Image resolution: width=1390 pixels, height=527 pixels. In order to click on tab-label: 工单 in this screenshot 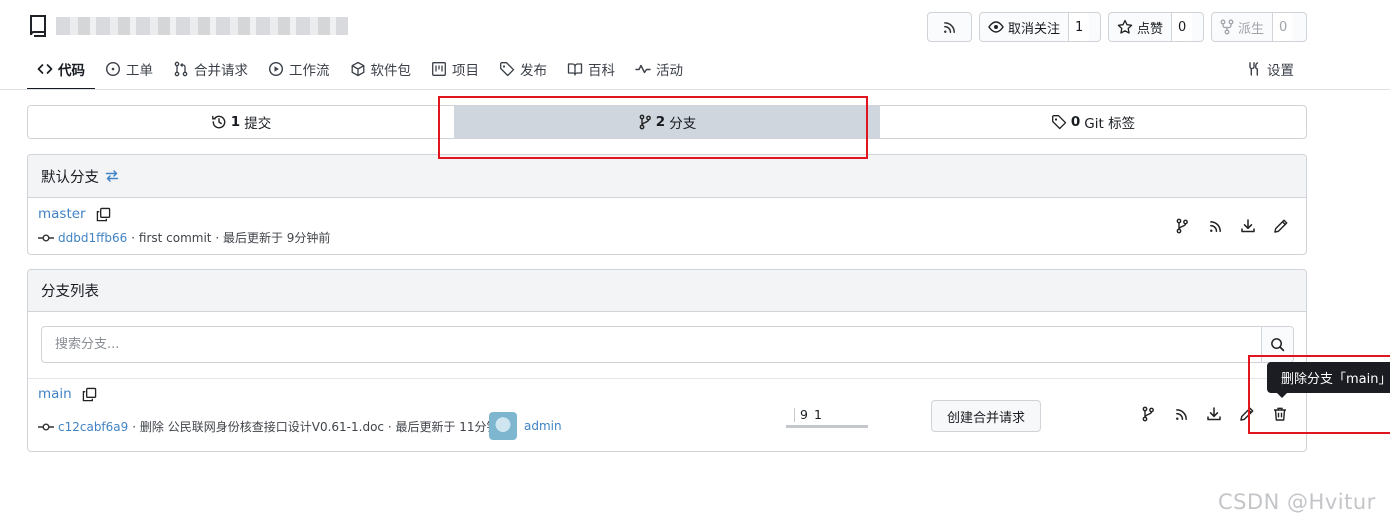, I will do `click(139, 71)`.